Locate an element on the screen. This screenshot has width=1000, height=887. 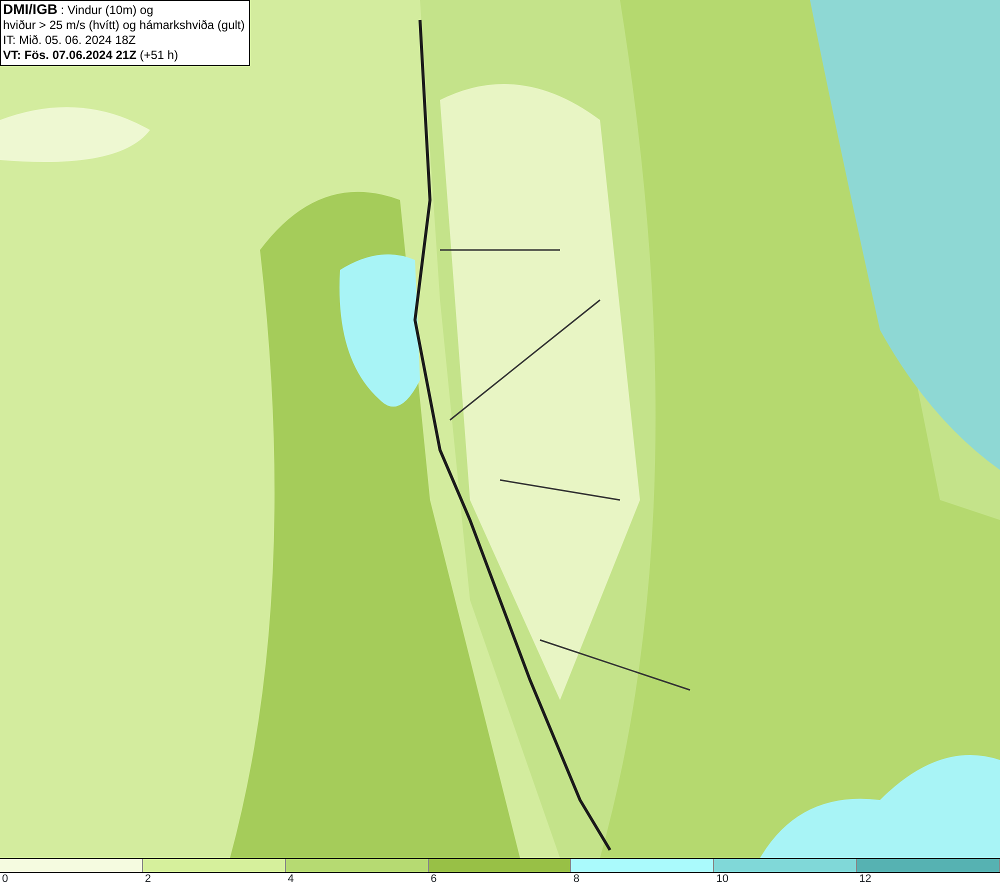
scale-label: 2 is located at coordinates (147, 879).